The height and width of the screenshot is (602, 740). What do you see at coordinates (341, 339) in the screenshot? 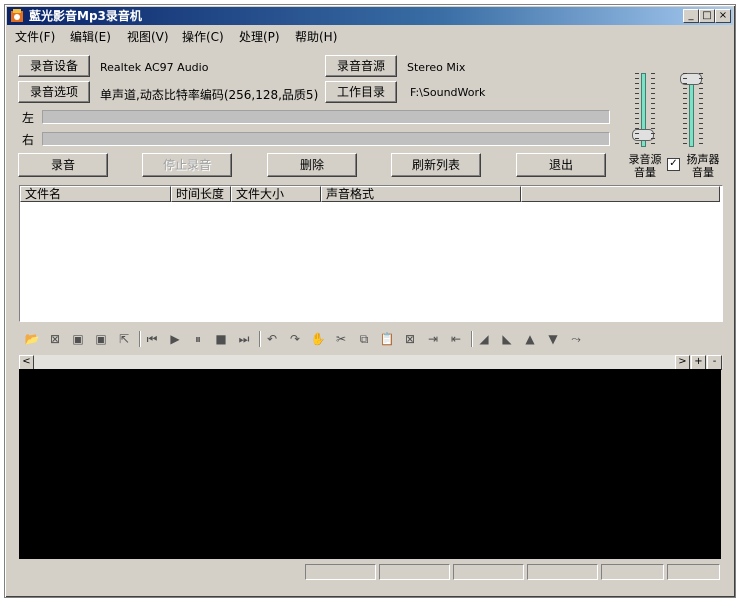
I see `cut-icon: ✂` at bounding box center [341, 339].